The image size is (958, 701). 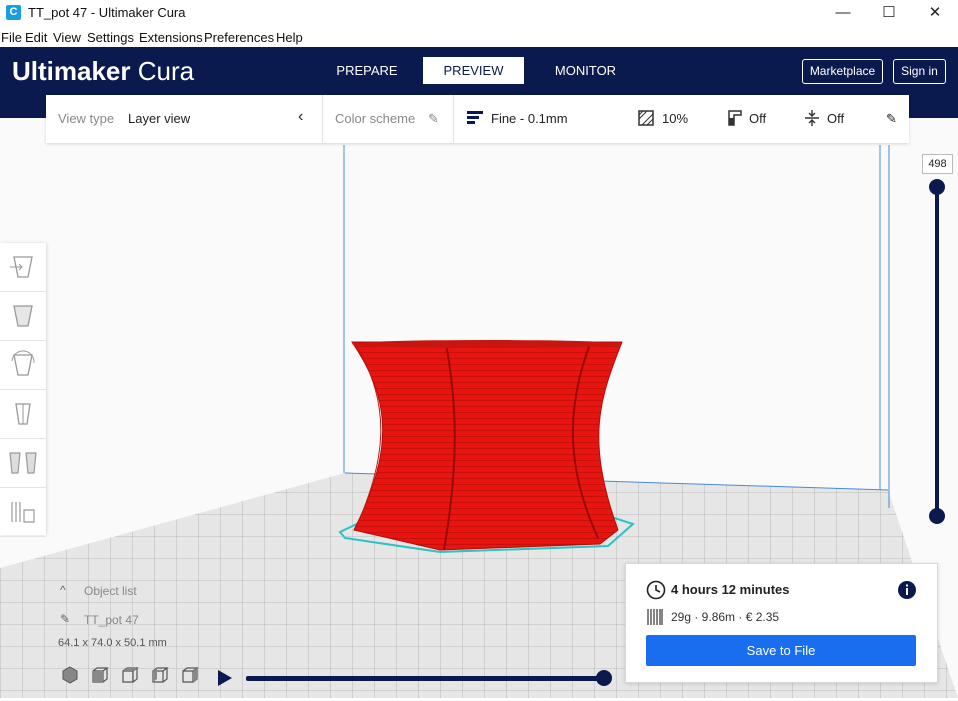 What do you see at coordinates (110, 37) in the screenshot?
I see `menu-settings: Settings` at bounding box center [110, 37].